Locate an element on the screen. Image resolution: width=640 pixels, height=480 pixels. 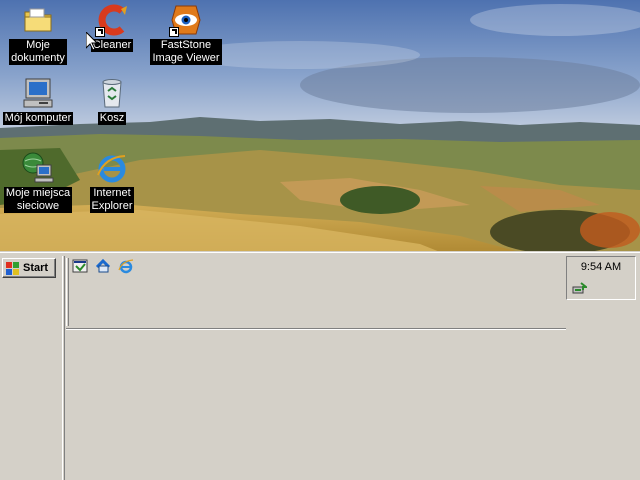
mouse-pointer-icon is located at coordinates (92, 41).